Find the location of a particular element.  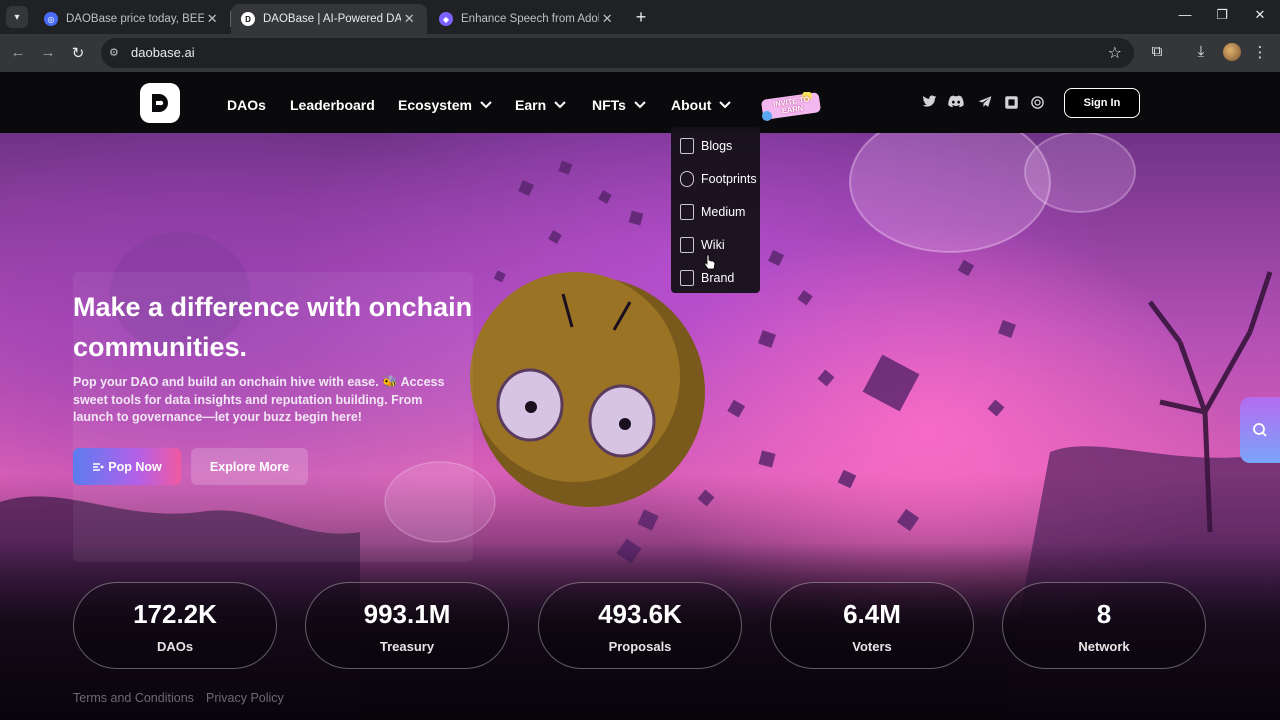

list-filter-icon is located at coordinates (98, 466).